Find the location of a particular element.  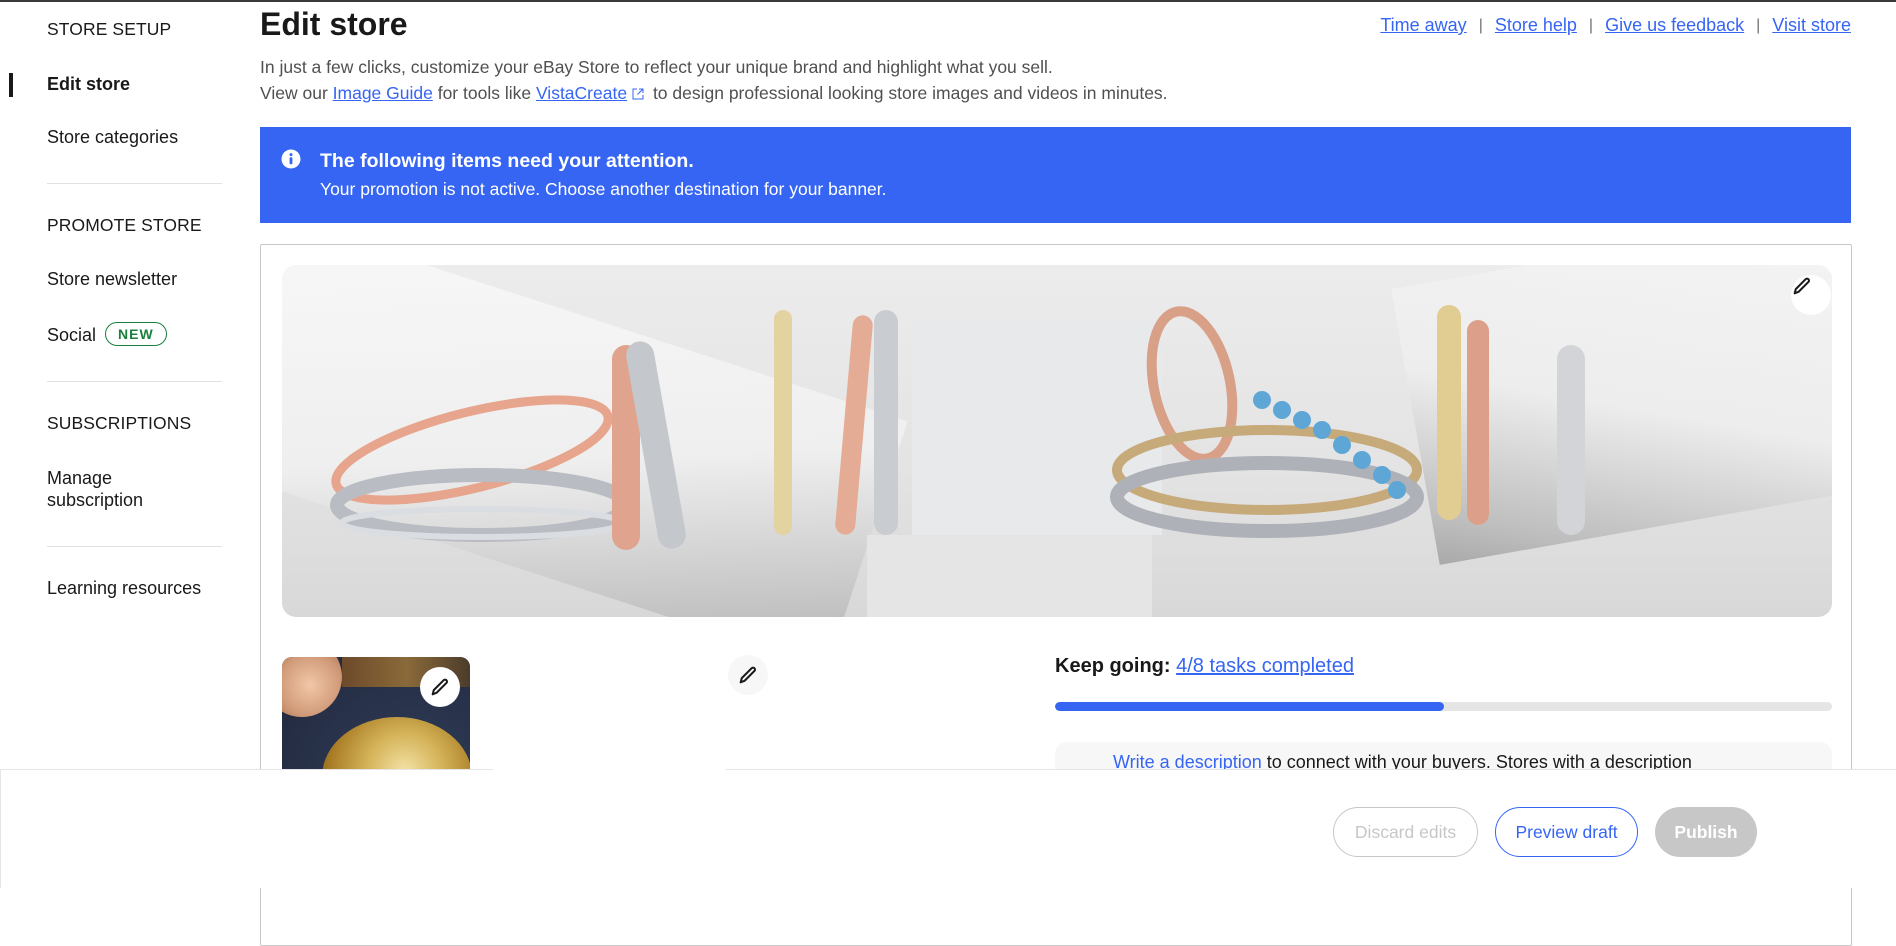

description-text: View our is located at coordinates (296, 93).